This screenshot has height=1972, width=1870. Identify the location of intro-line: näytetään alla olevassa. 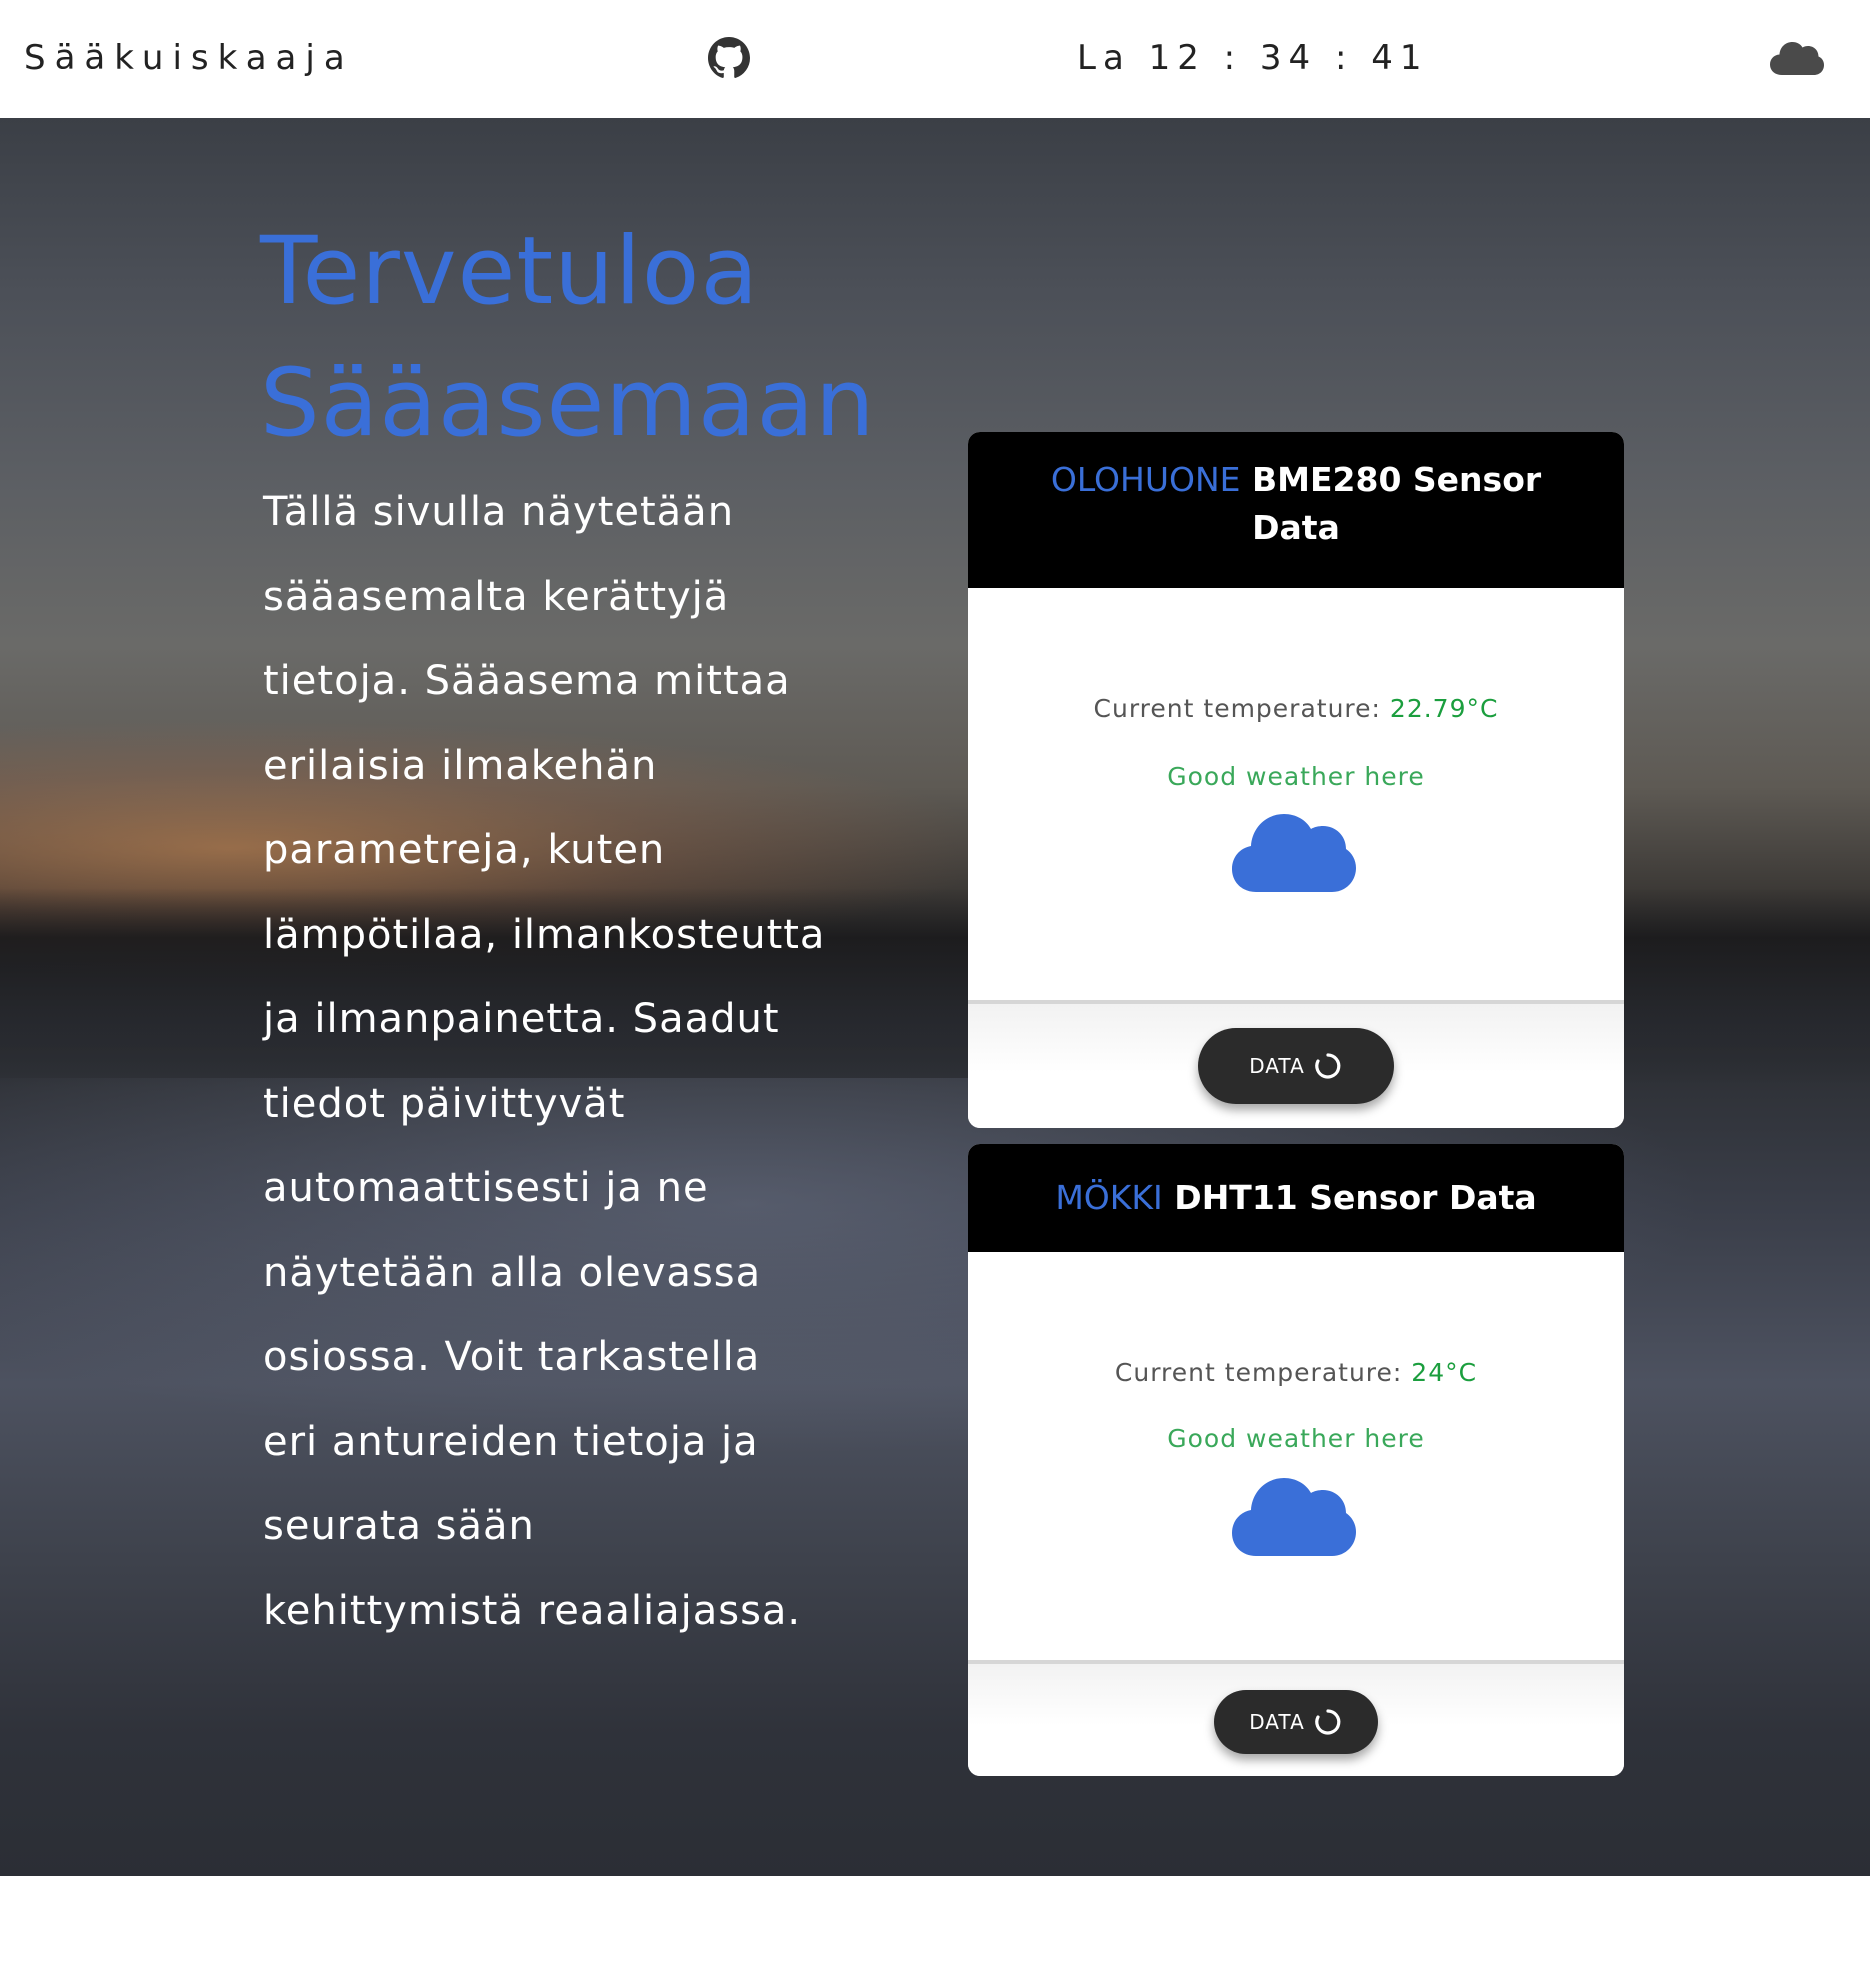
(512, 1272).